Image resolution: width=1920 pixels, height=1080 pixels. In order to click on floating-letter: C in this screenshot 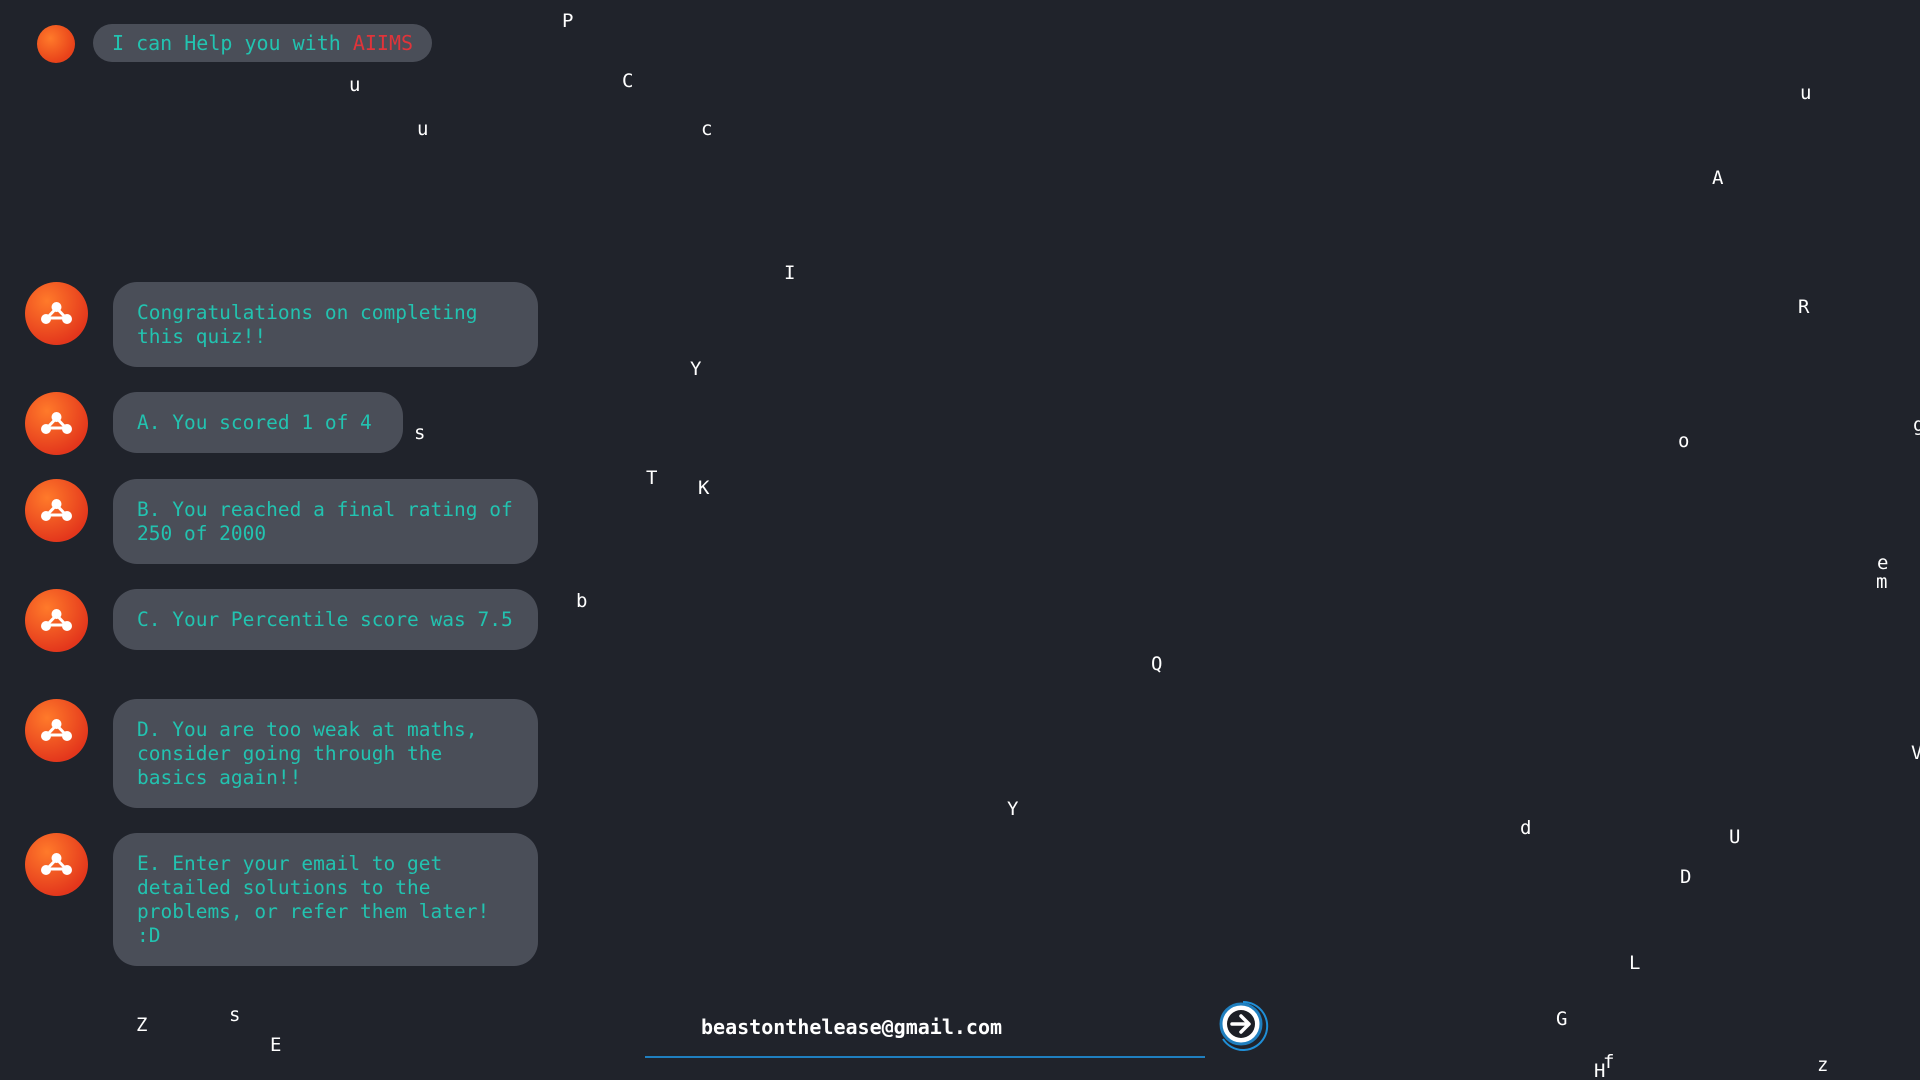, I will do `click(628, 81)`.